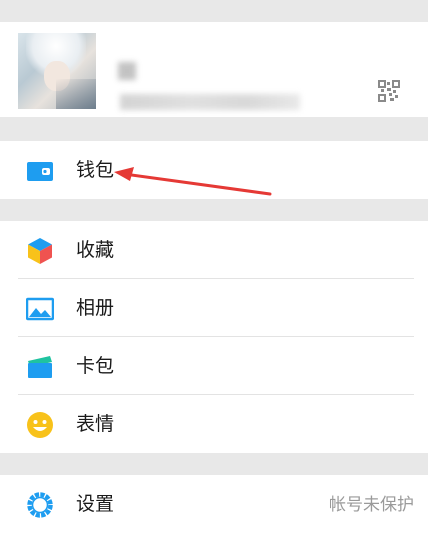 This screenshot has width=428, height=535. Describe the element at coordinates (95, 250) in the screenshot. I see `menu-item-label: 收藏` at that location.